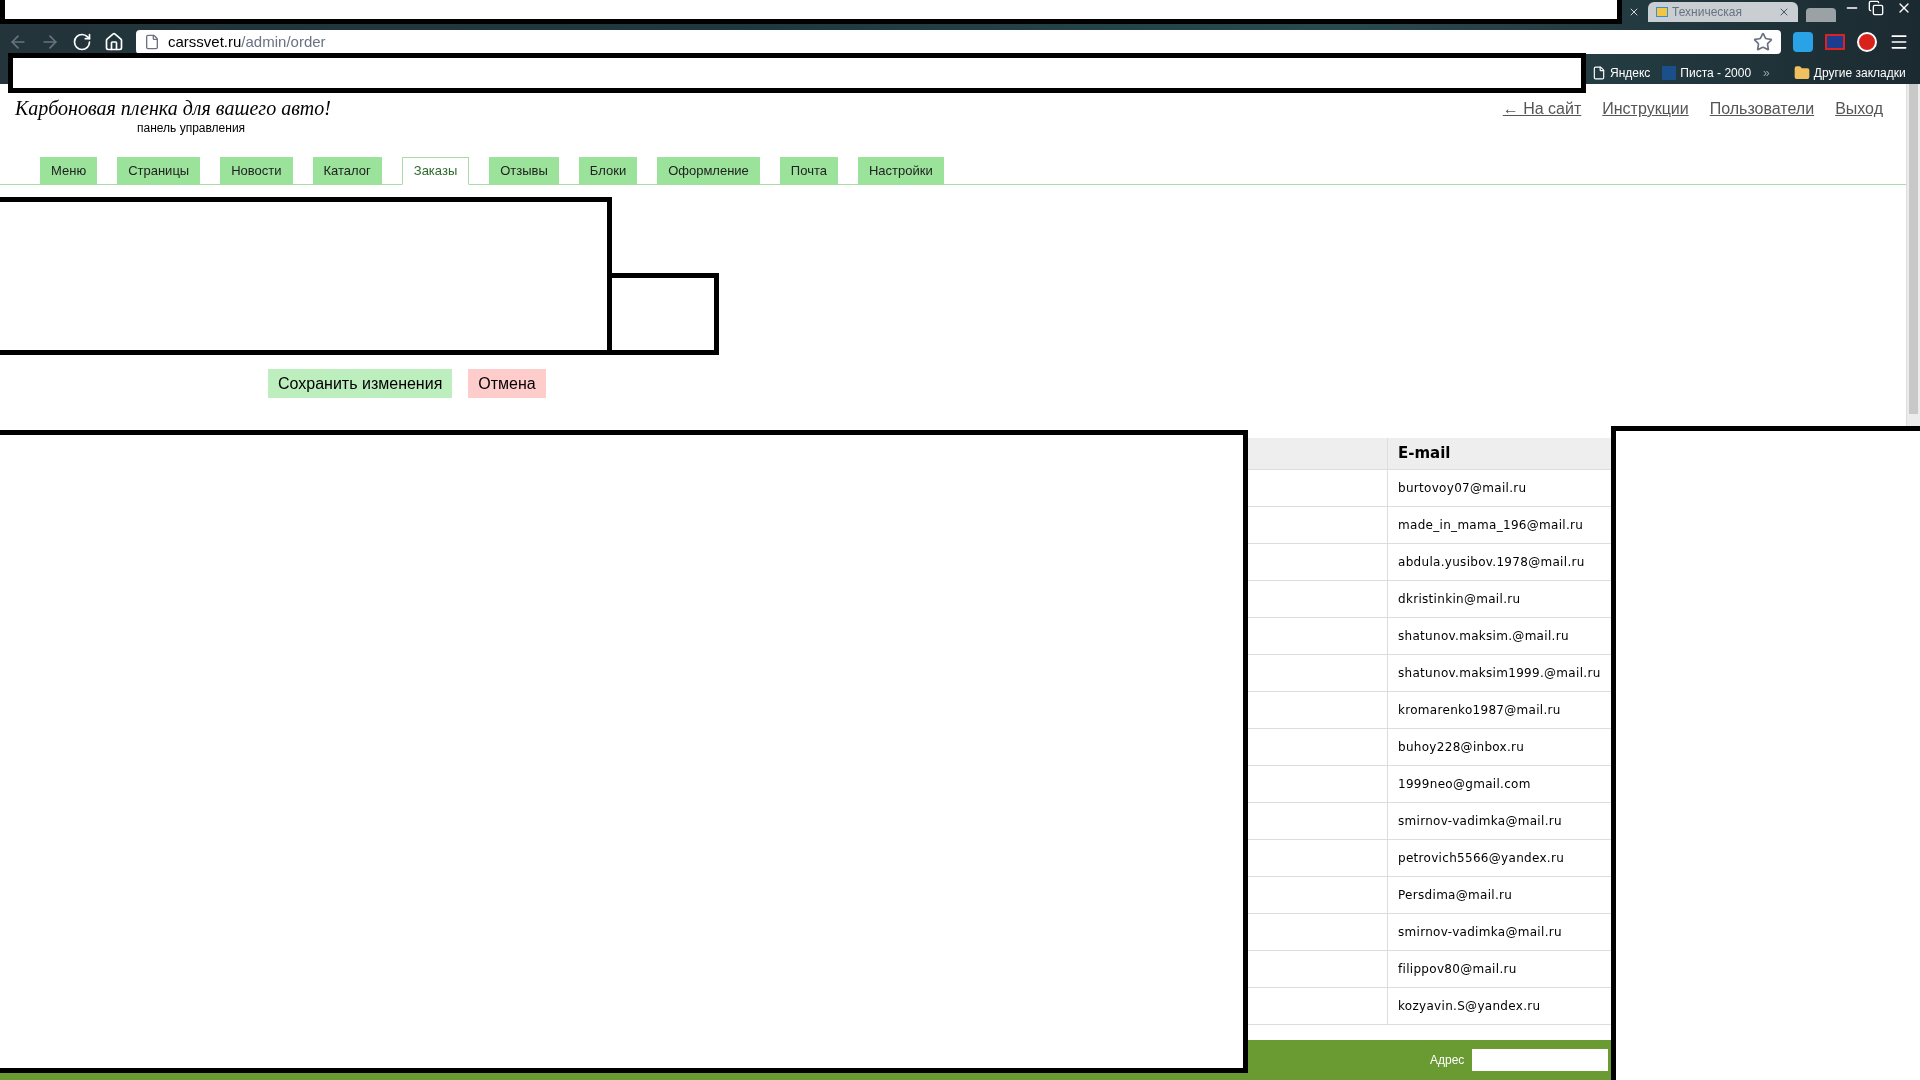 This screenshot has width=1920, height=1080. What do you see at coordinates (191, 128) in the screenshot?
I see `site-subtitle: панель управления` at bounding box center [191, 128].